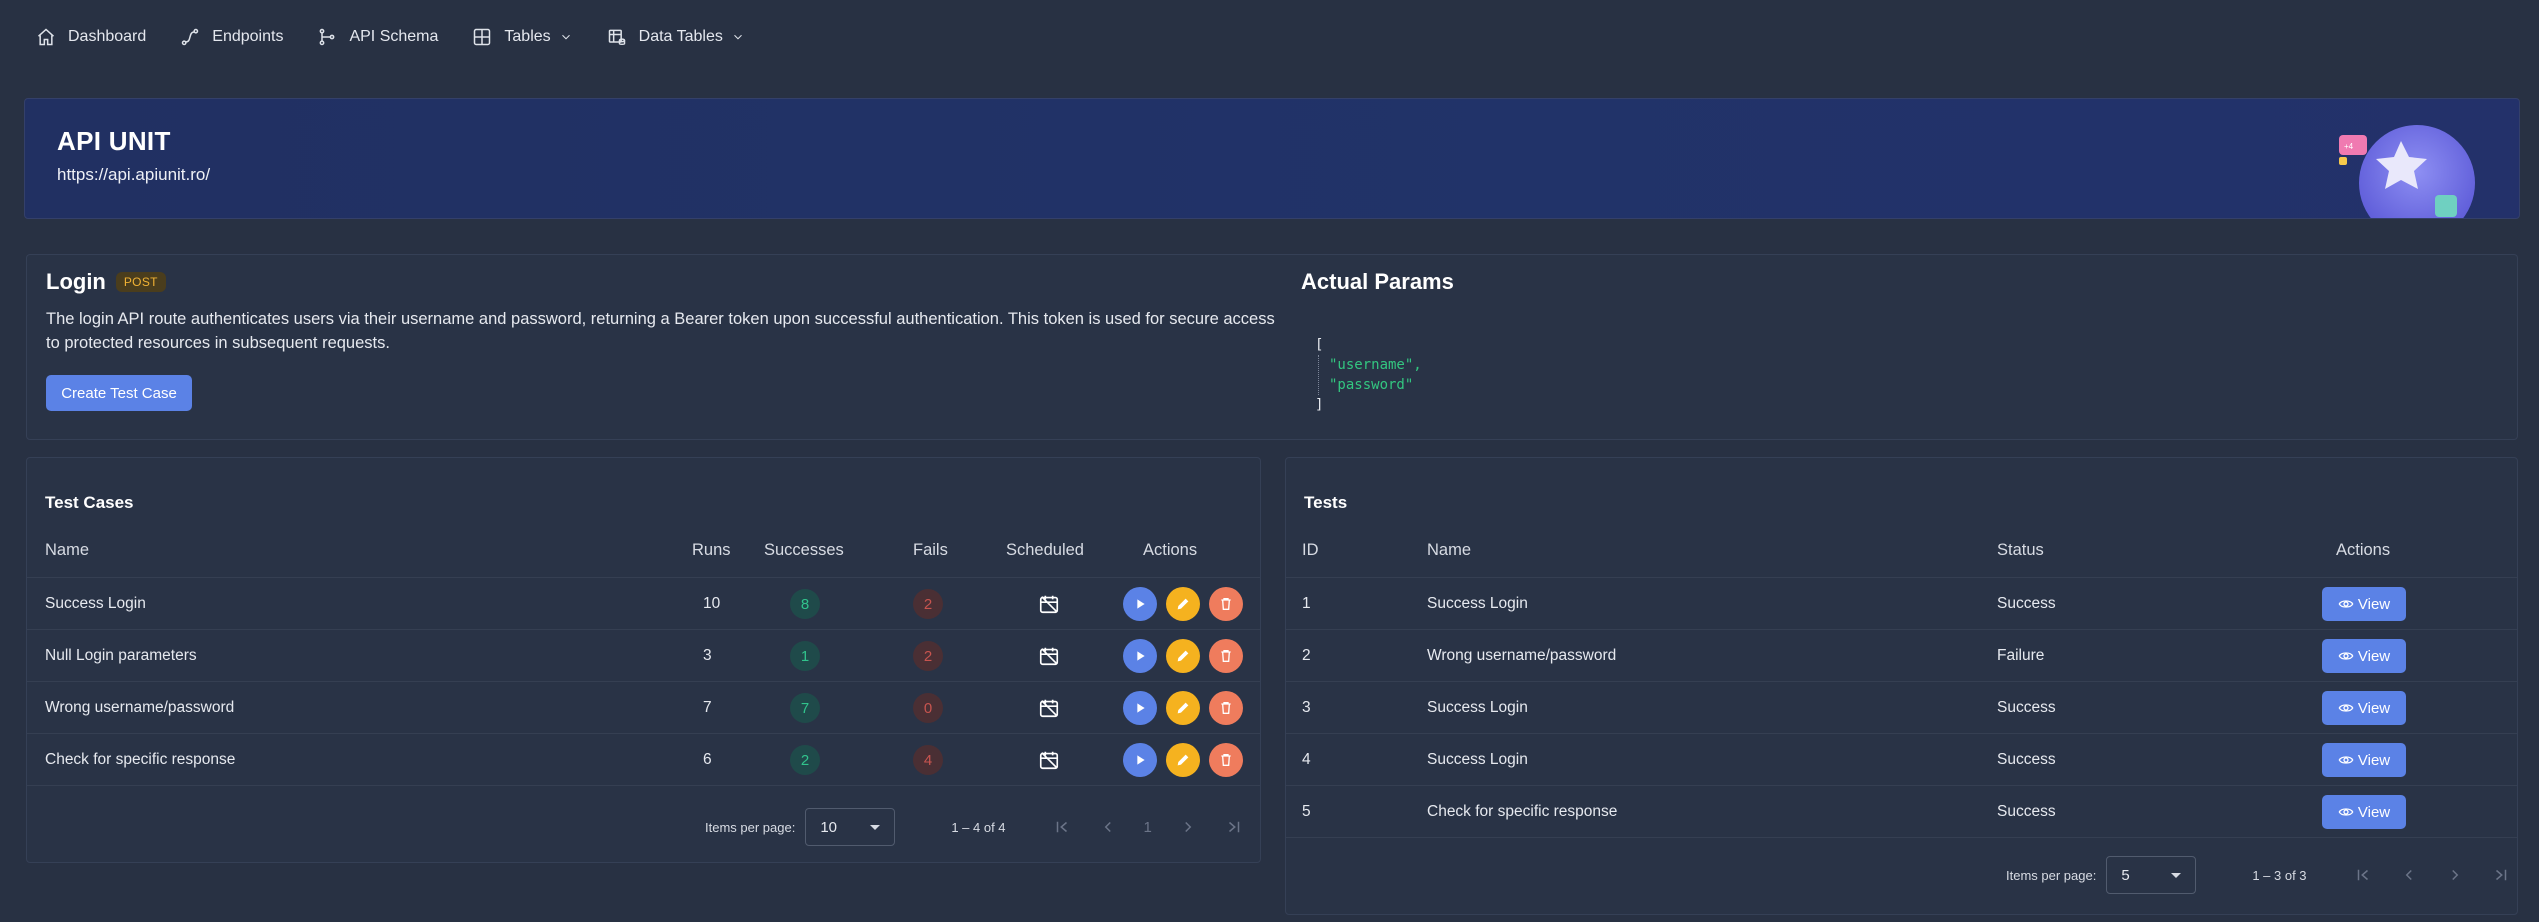 This screenshot has width=2539, height=922. I want to click on test-id: 1, so click(1306, 603).